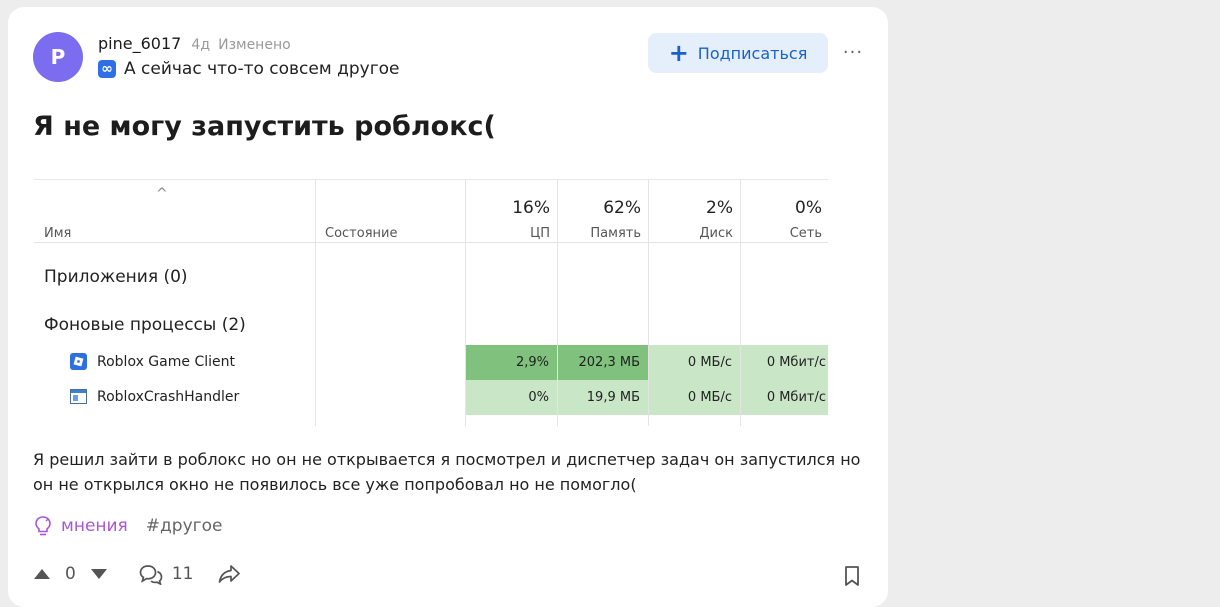 This screenshot has width=1220, height=607. What do you see at coordinates (43, 526) in the screenshot?
I see `lightbulb-icon` at bounding box center [43, 526].